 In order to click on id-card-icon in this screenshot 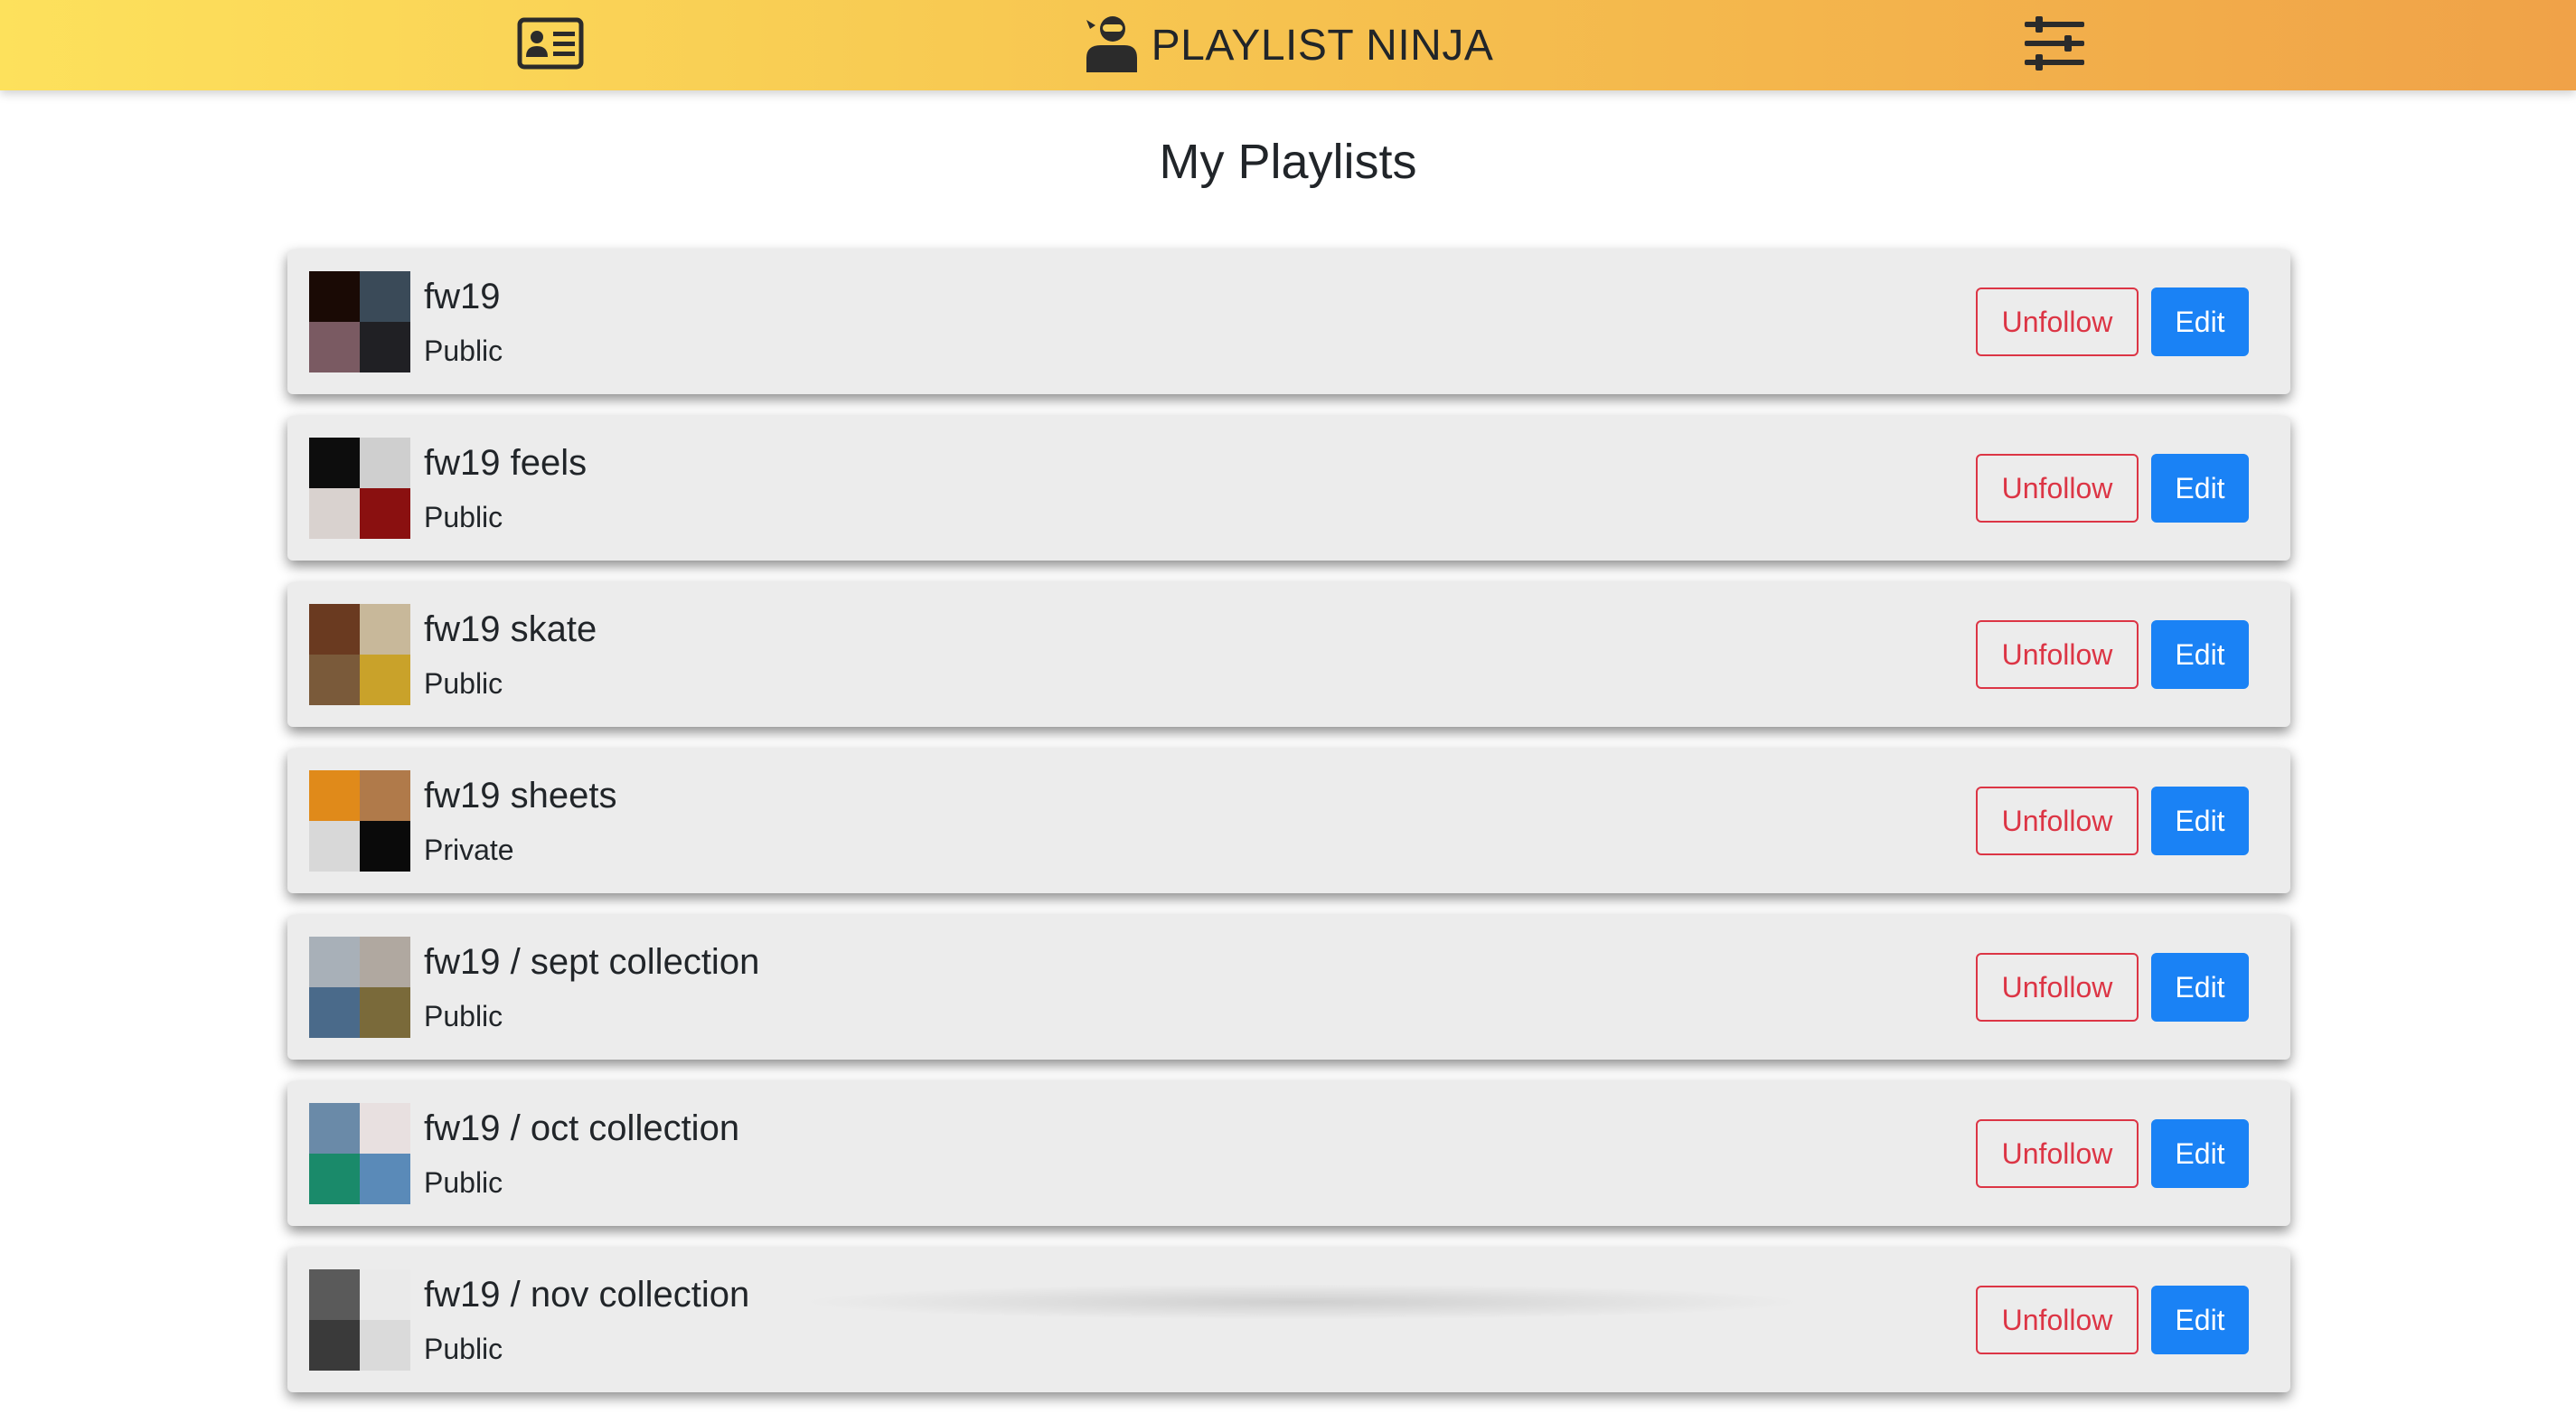, I will do `click(550, 43)`.